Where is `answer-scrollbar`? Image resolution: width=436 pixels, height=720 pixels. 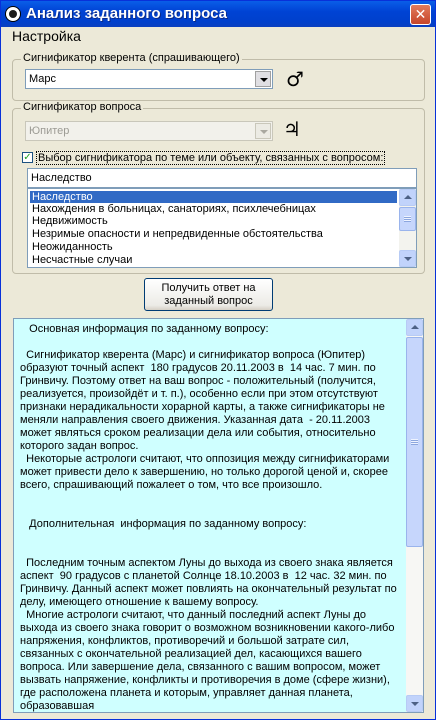
answer-scrollbar is located at coordinates (414, 515).